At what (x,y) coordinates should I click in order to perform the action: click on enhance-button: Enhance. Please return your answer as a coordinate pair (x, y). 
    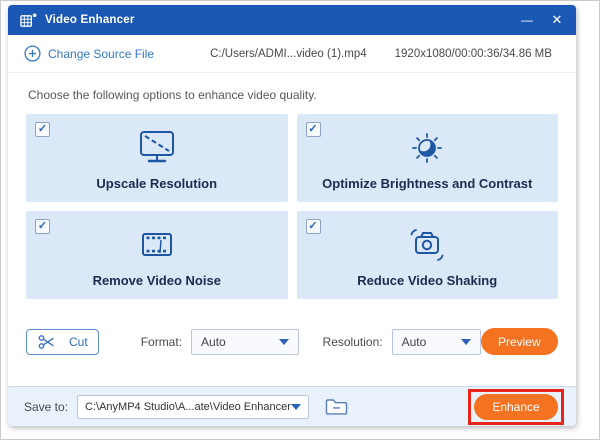
    Looking at the image, I should click on (516, 406).